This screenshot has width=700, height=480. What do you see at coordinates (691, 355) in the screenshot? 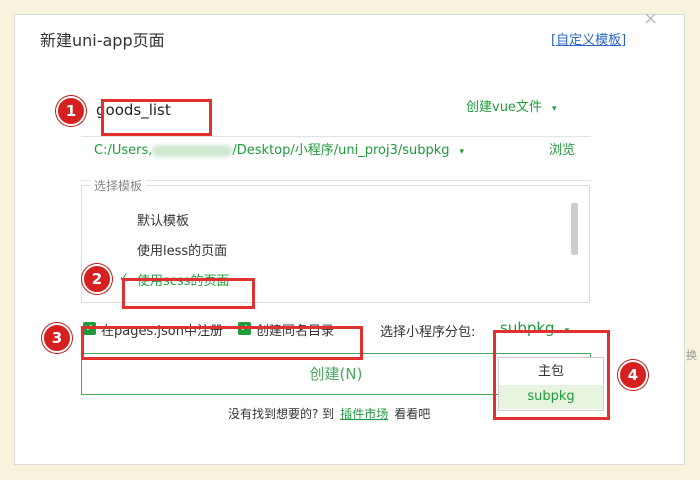
I see `edge-text: 换` at bounding box center [691, 355].